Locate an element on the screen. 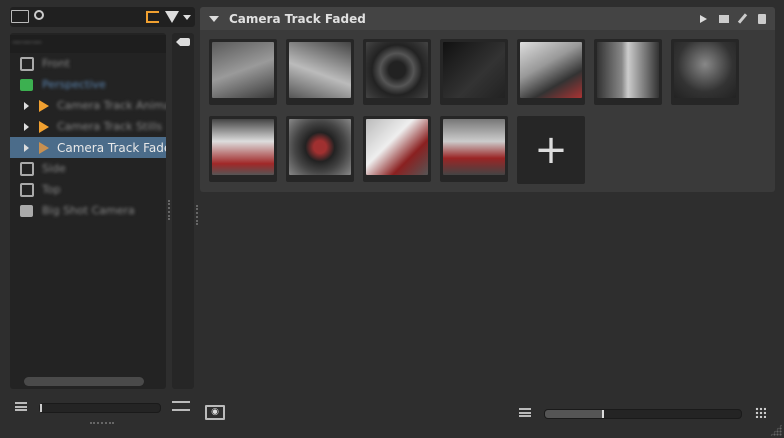 The width and height of the screenshot is (784, 438). resize-grip is located at coordinates (102, 423).